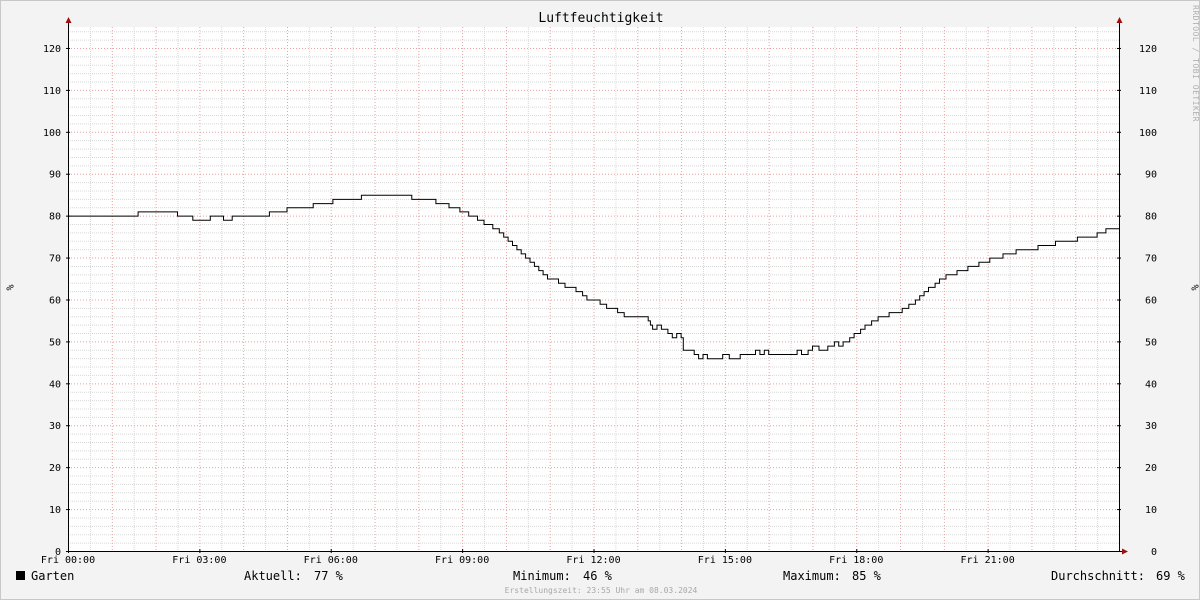 Image resolution: width=1200 pixels, height=601 pixels. I want to click on y-tick-label-right: 100, so click(1148, 133).